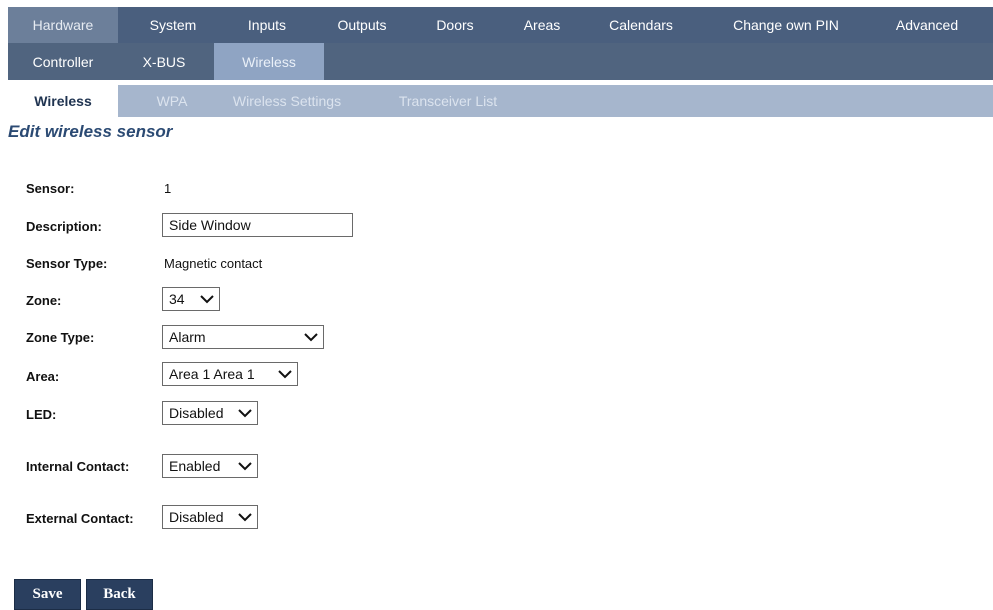  Describe the element at coordinates (191, 299) in the screenshot. I see `zone-select: 34` at that location.